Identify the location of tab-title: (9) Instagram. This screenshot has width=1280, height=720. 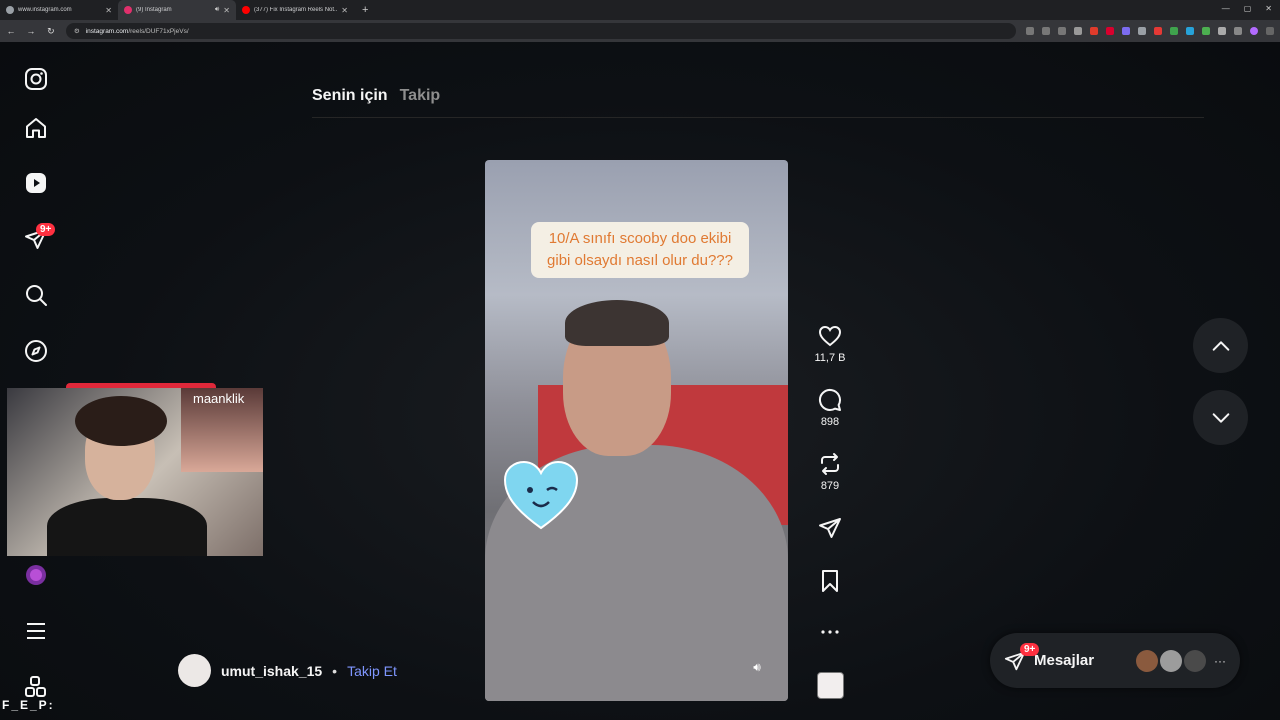
(154, 10).